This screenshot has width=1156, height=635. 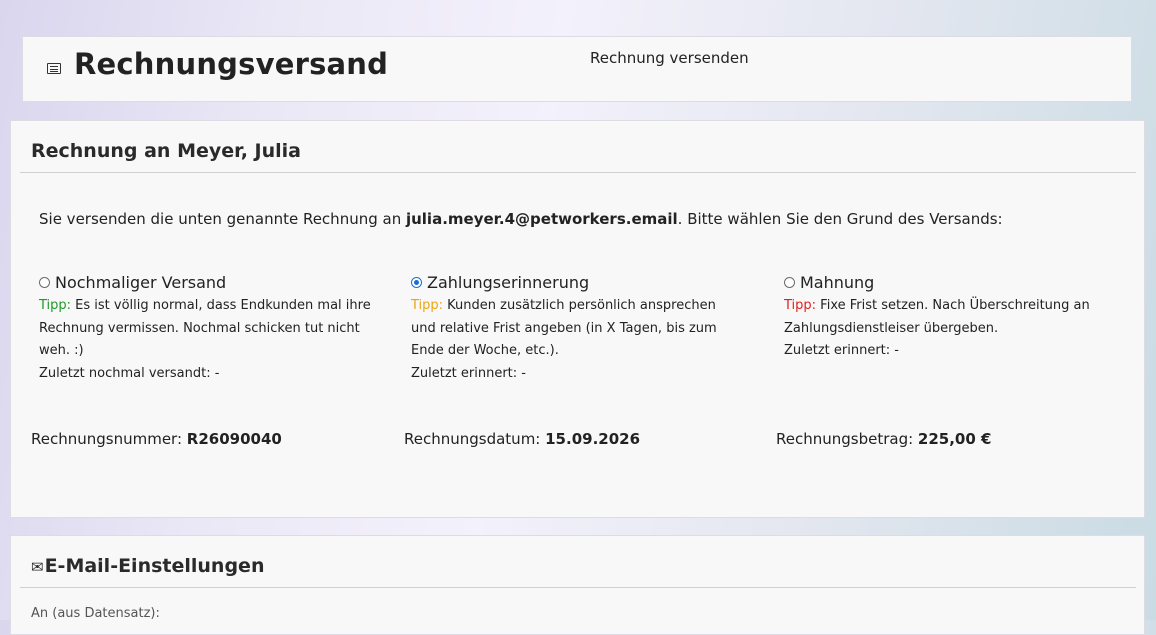 What do you see at coordinates (44, 282) in the screenshot?
I see `radio-resend` at bounding box center [44, 282].